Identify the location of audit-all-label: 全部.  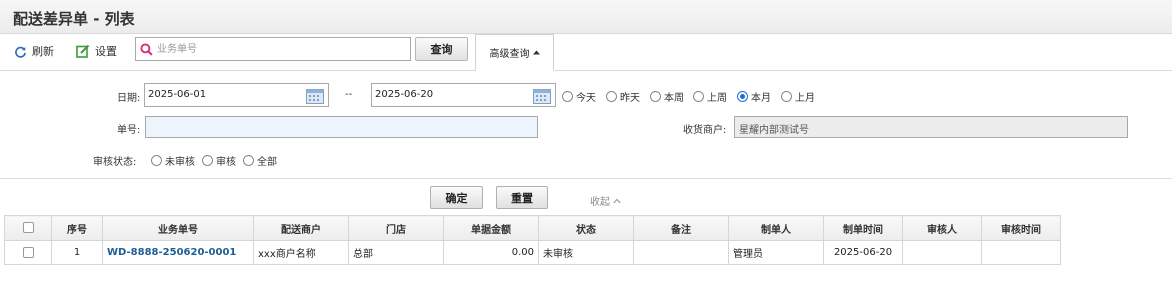
(267, 162).